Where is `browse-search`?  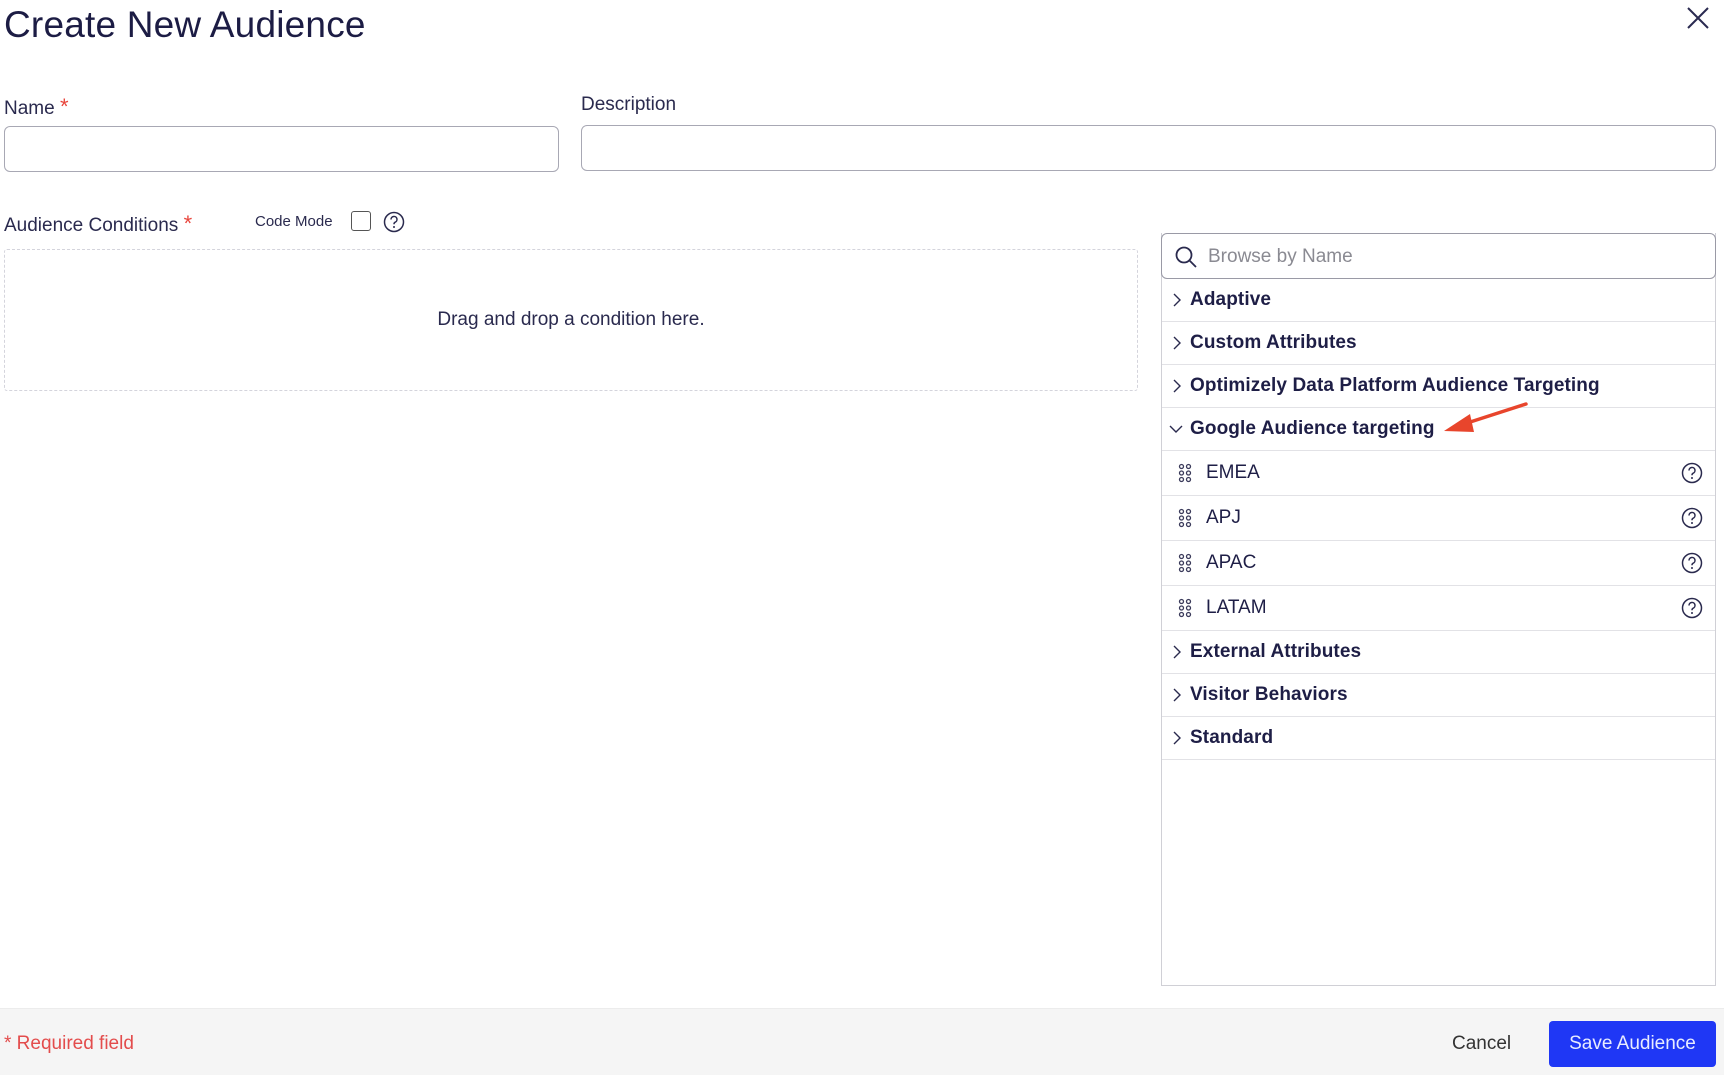
browse-search is located at coordinates (1438, 256).